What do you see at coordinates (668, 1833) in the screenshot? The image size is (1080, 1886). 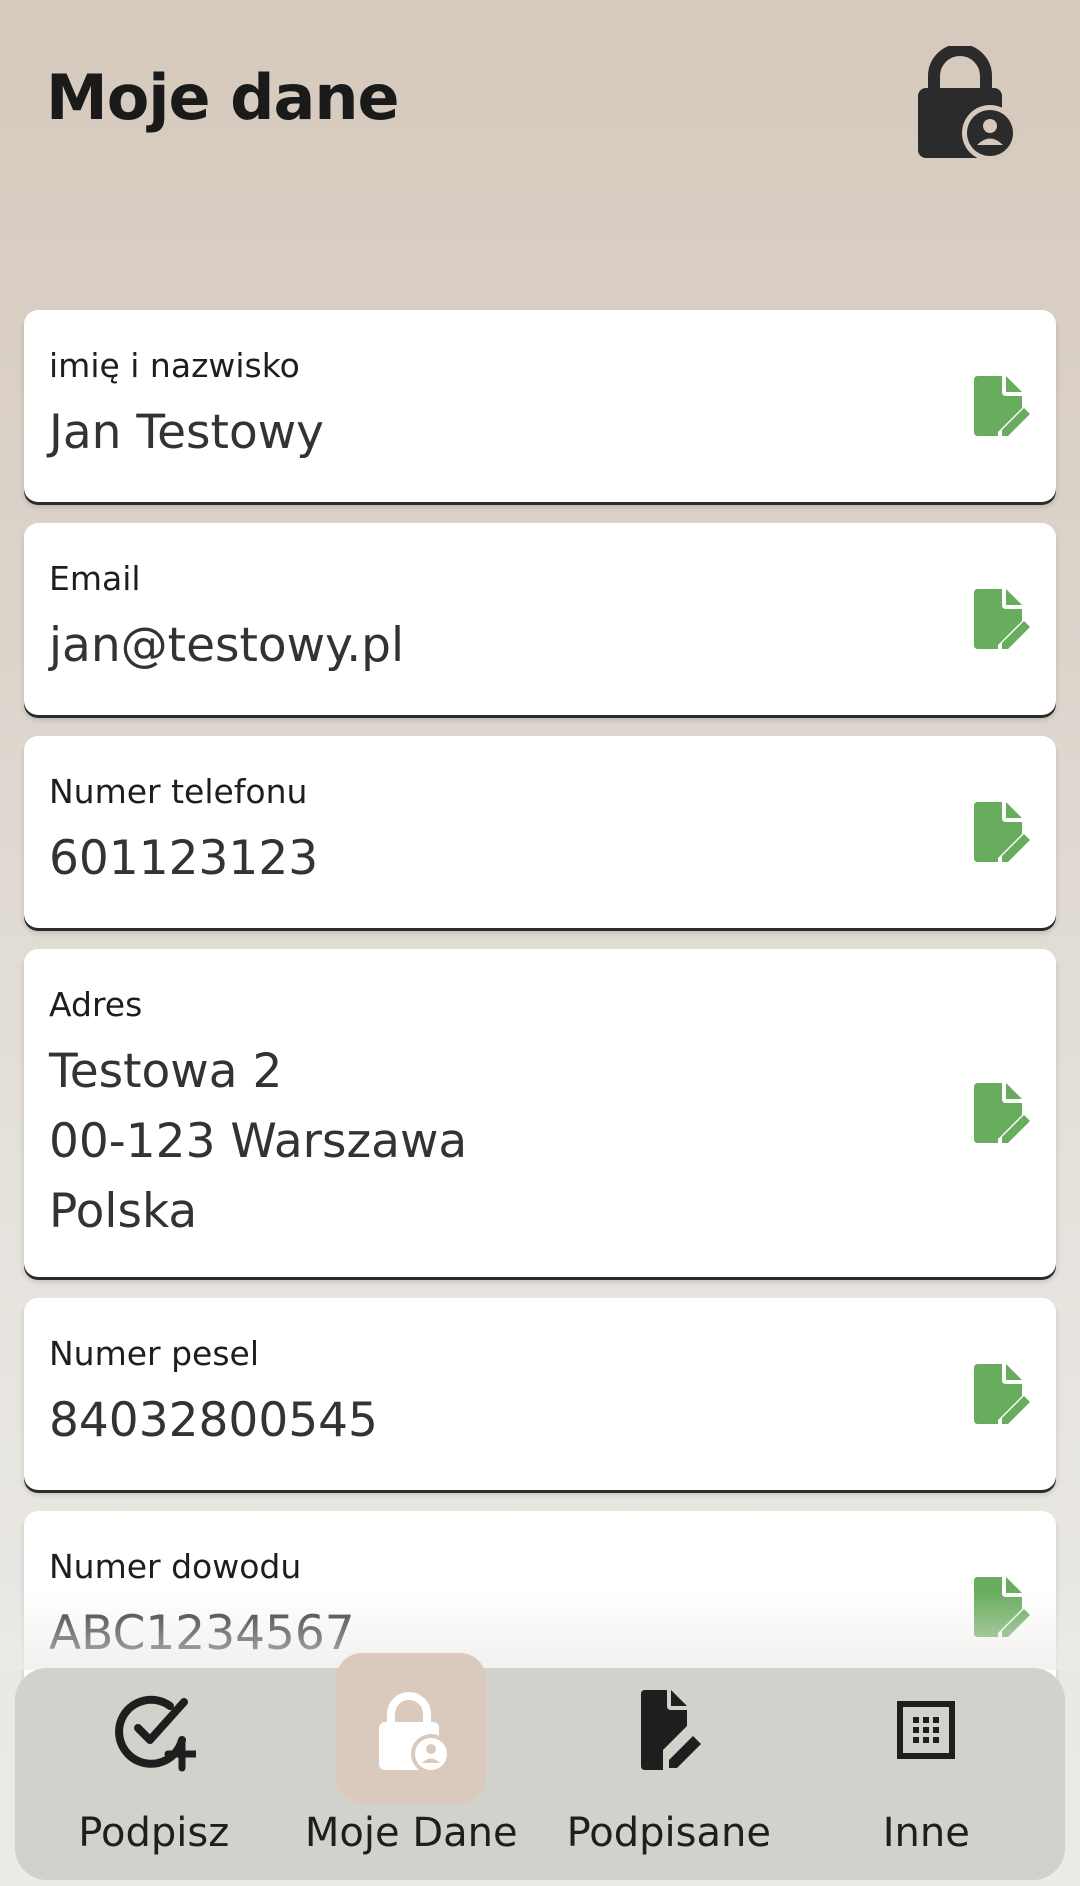 I see `nav-label: Podpisane` at bounding box center [668, 1833].